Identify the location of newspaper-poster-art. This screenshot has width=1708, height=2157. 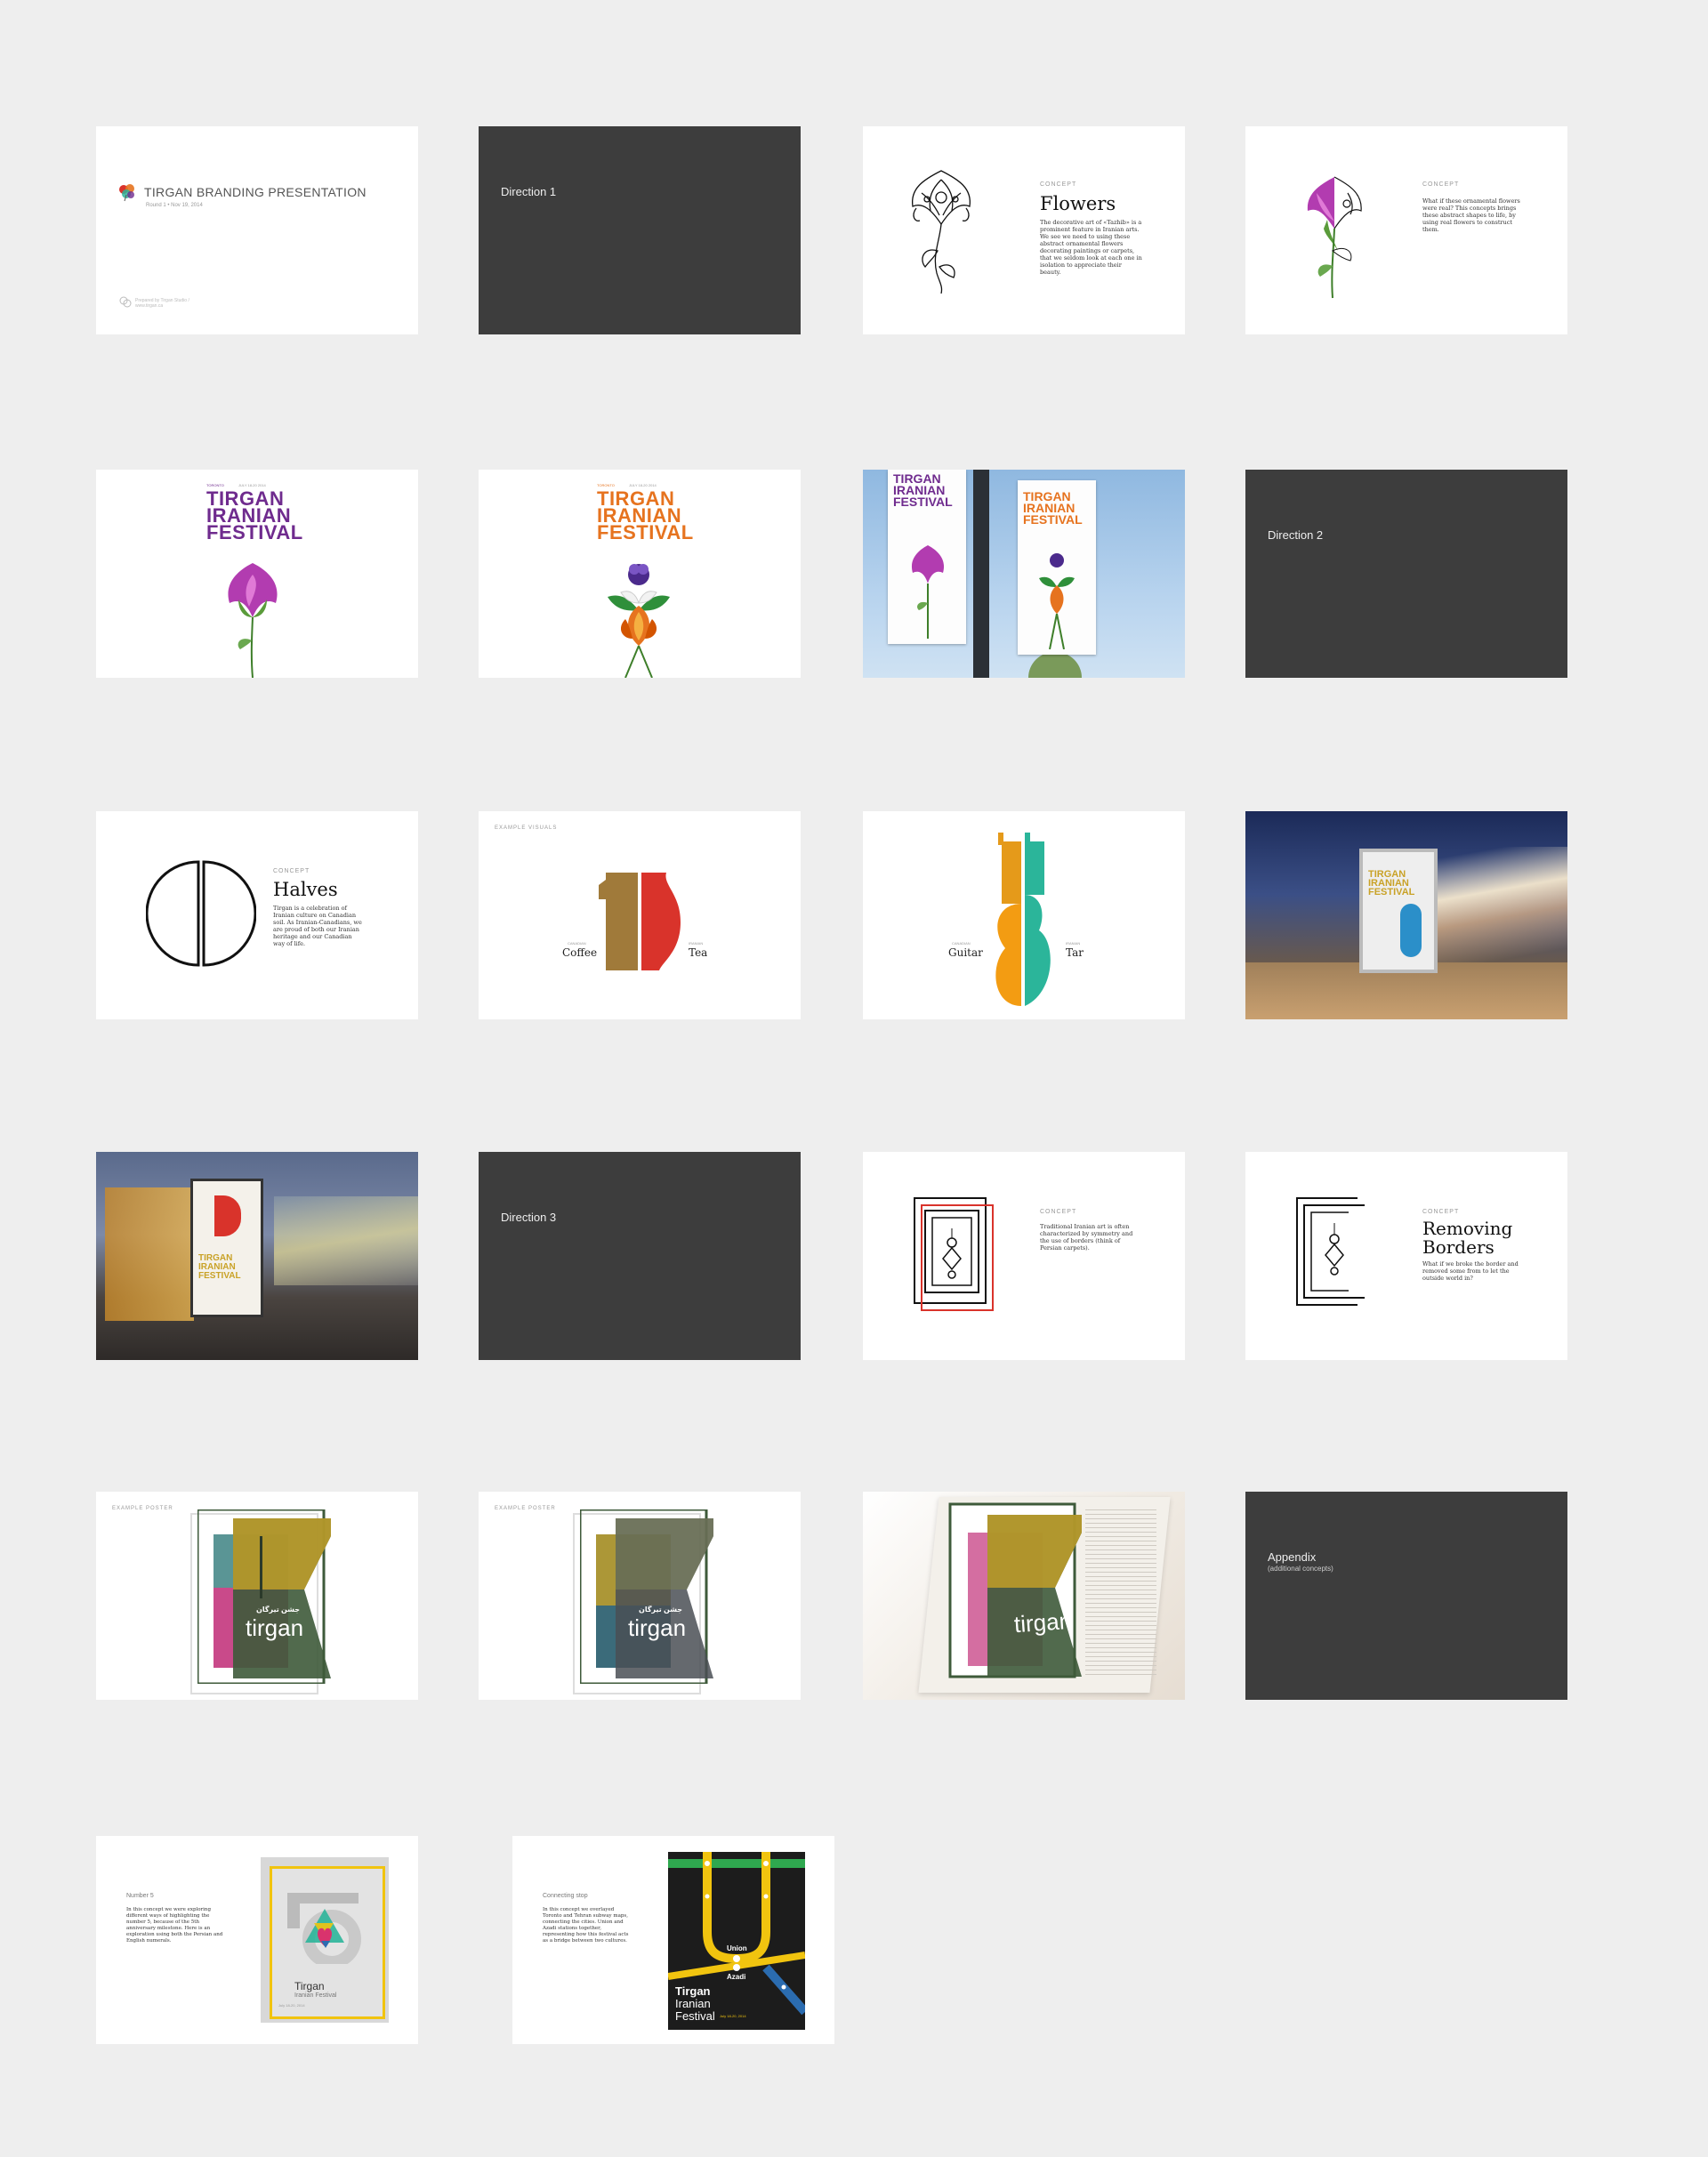
(1015, 1590).